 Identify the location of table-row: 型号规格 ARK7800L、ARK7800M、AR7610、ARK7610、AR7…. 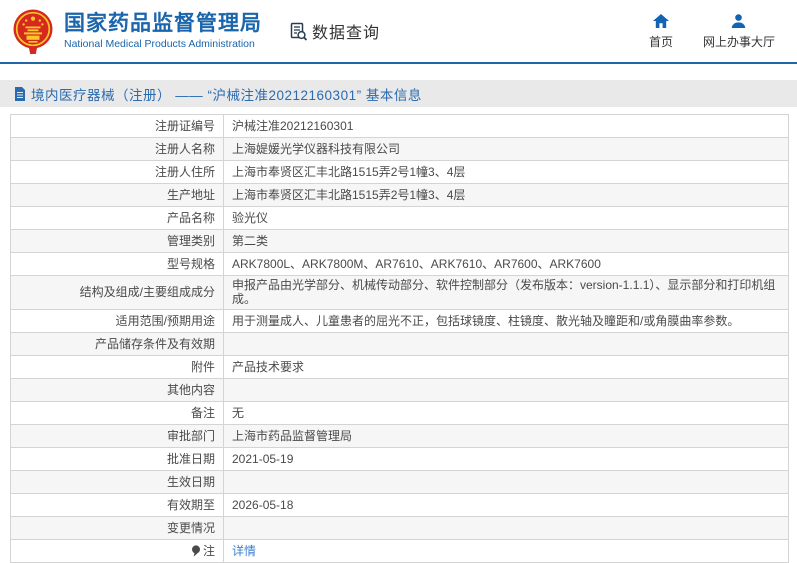
(399, 264).